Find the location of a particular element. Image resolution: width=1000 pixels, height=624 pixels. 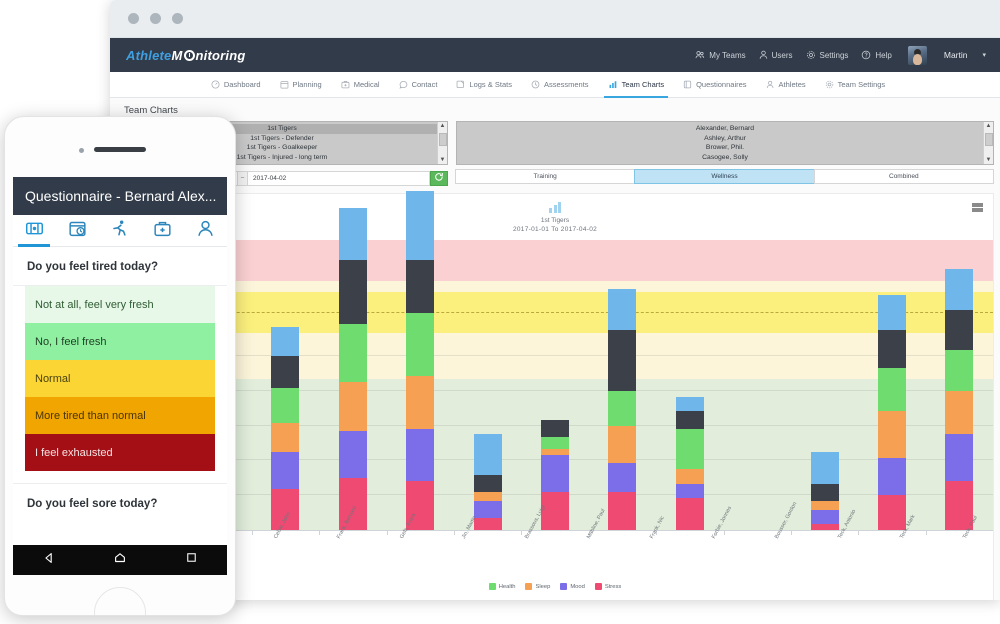

tab-training: Training is located at coordinates (545, 176).